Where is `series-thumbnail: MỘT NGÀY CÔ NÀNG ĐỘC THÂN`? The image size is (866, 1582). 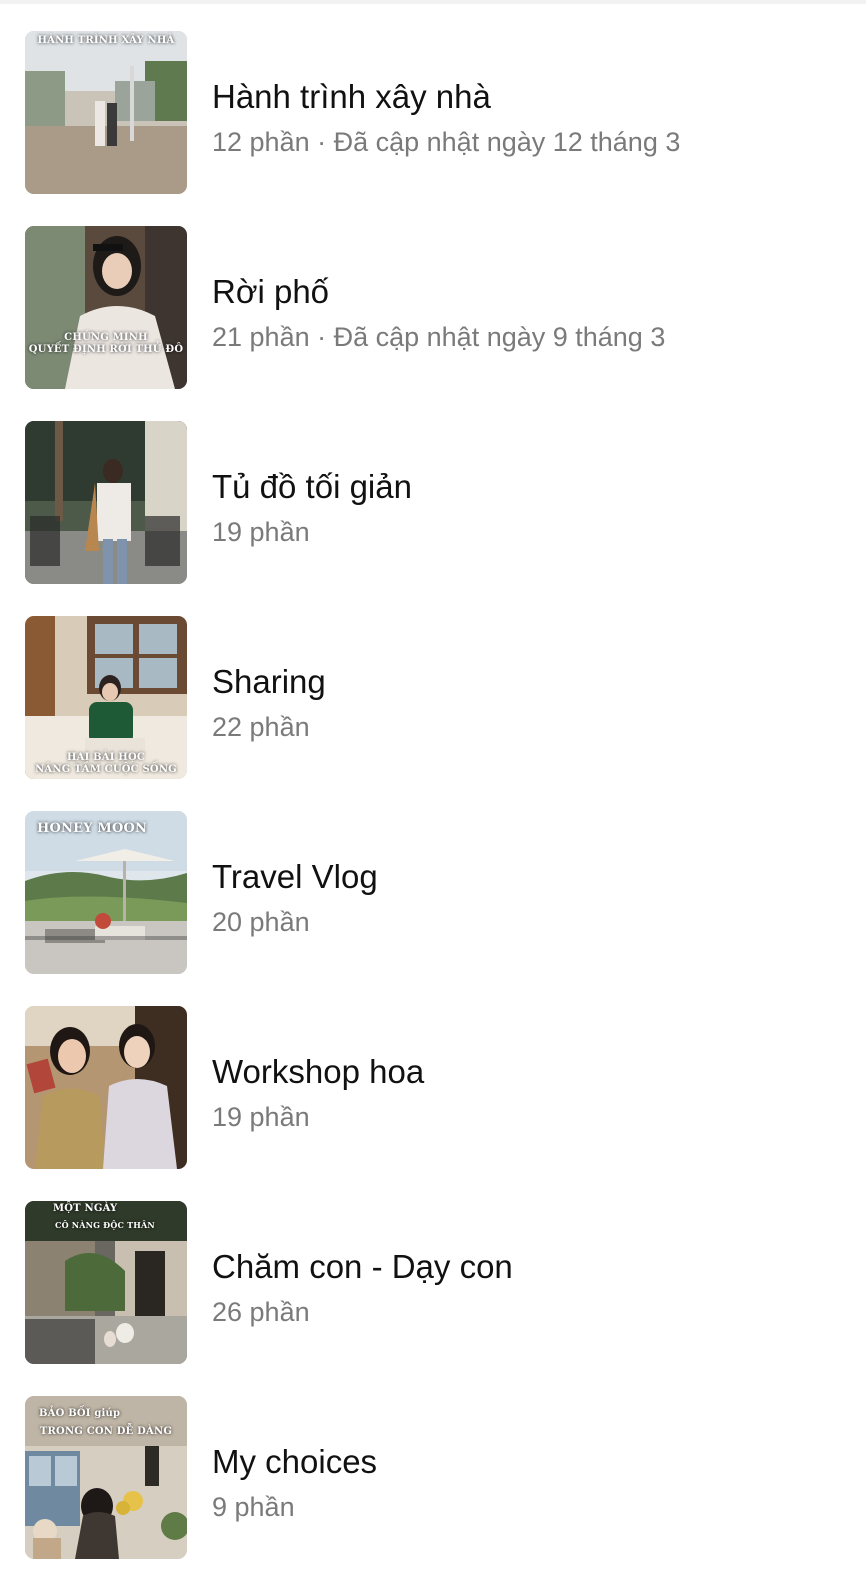
series-thumbnail: MỘT NGÀY CÔ NÀNG ĐỘC THÂN is located at coordinates (106, 1282).